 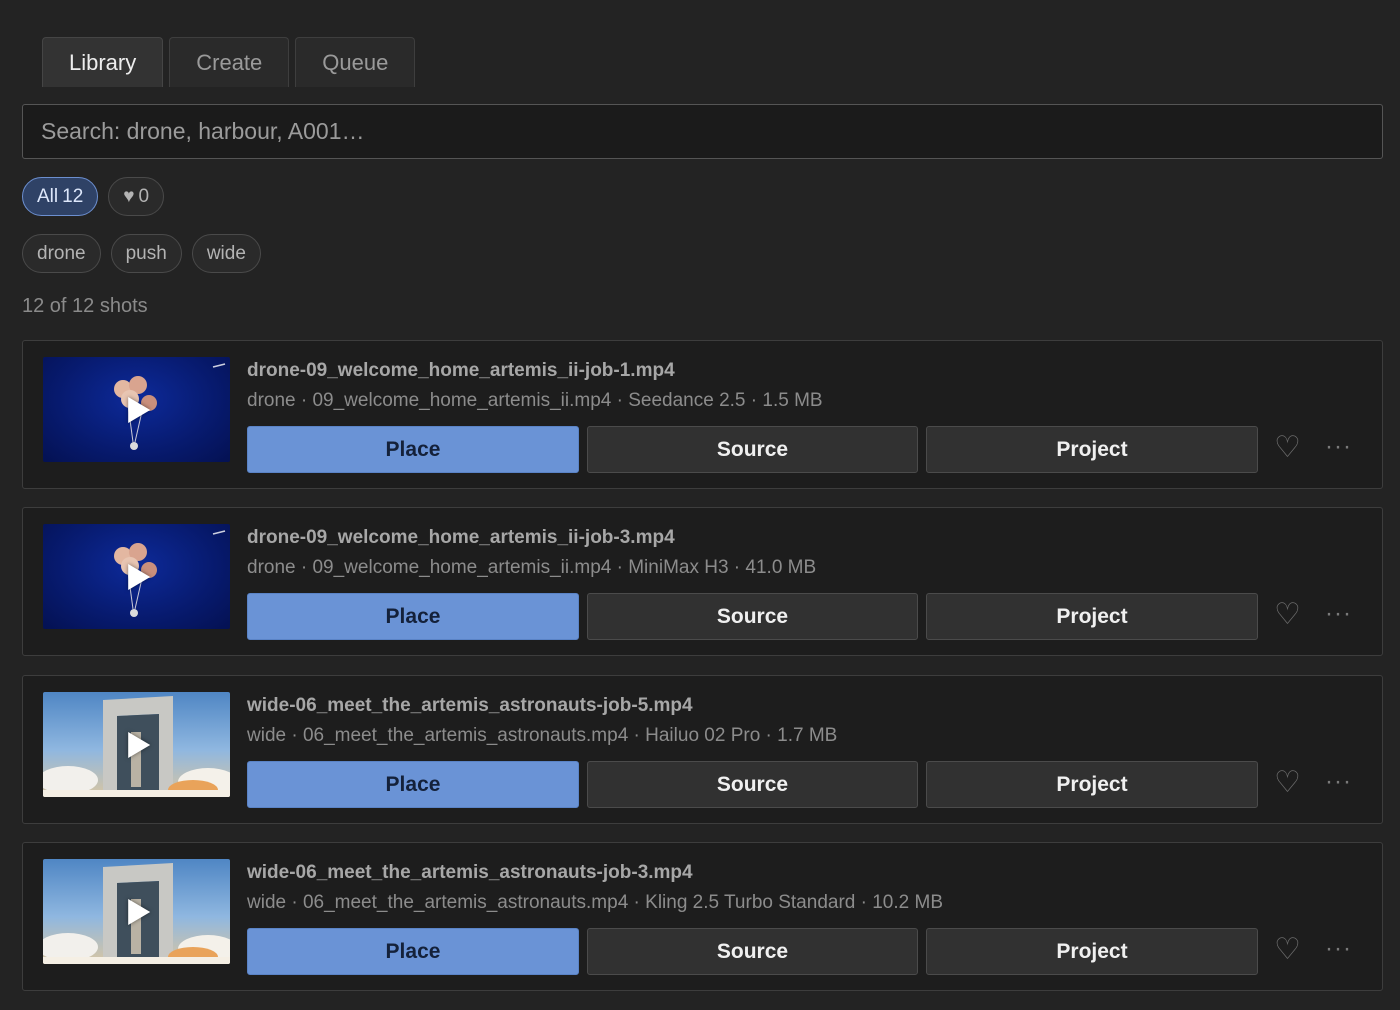 What do you see at coordinates (355, 62) in the screenshot?
I see `tab-queue: Queue` at bounding box center [355, 62].